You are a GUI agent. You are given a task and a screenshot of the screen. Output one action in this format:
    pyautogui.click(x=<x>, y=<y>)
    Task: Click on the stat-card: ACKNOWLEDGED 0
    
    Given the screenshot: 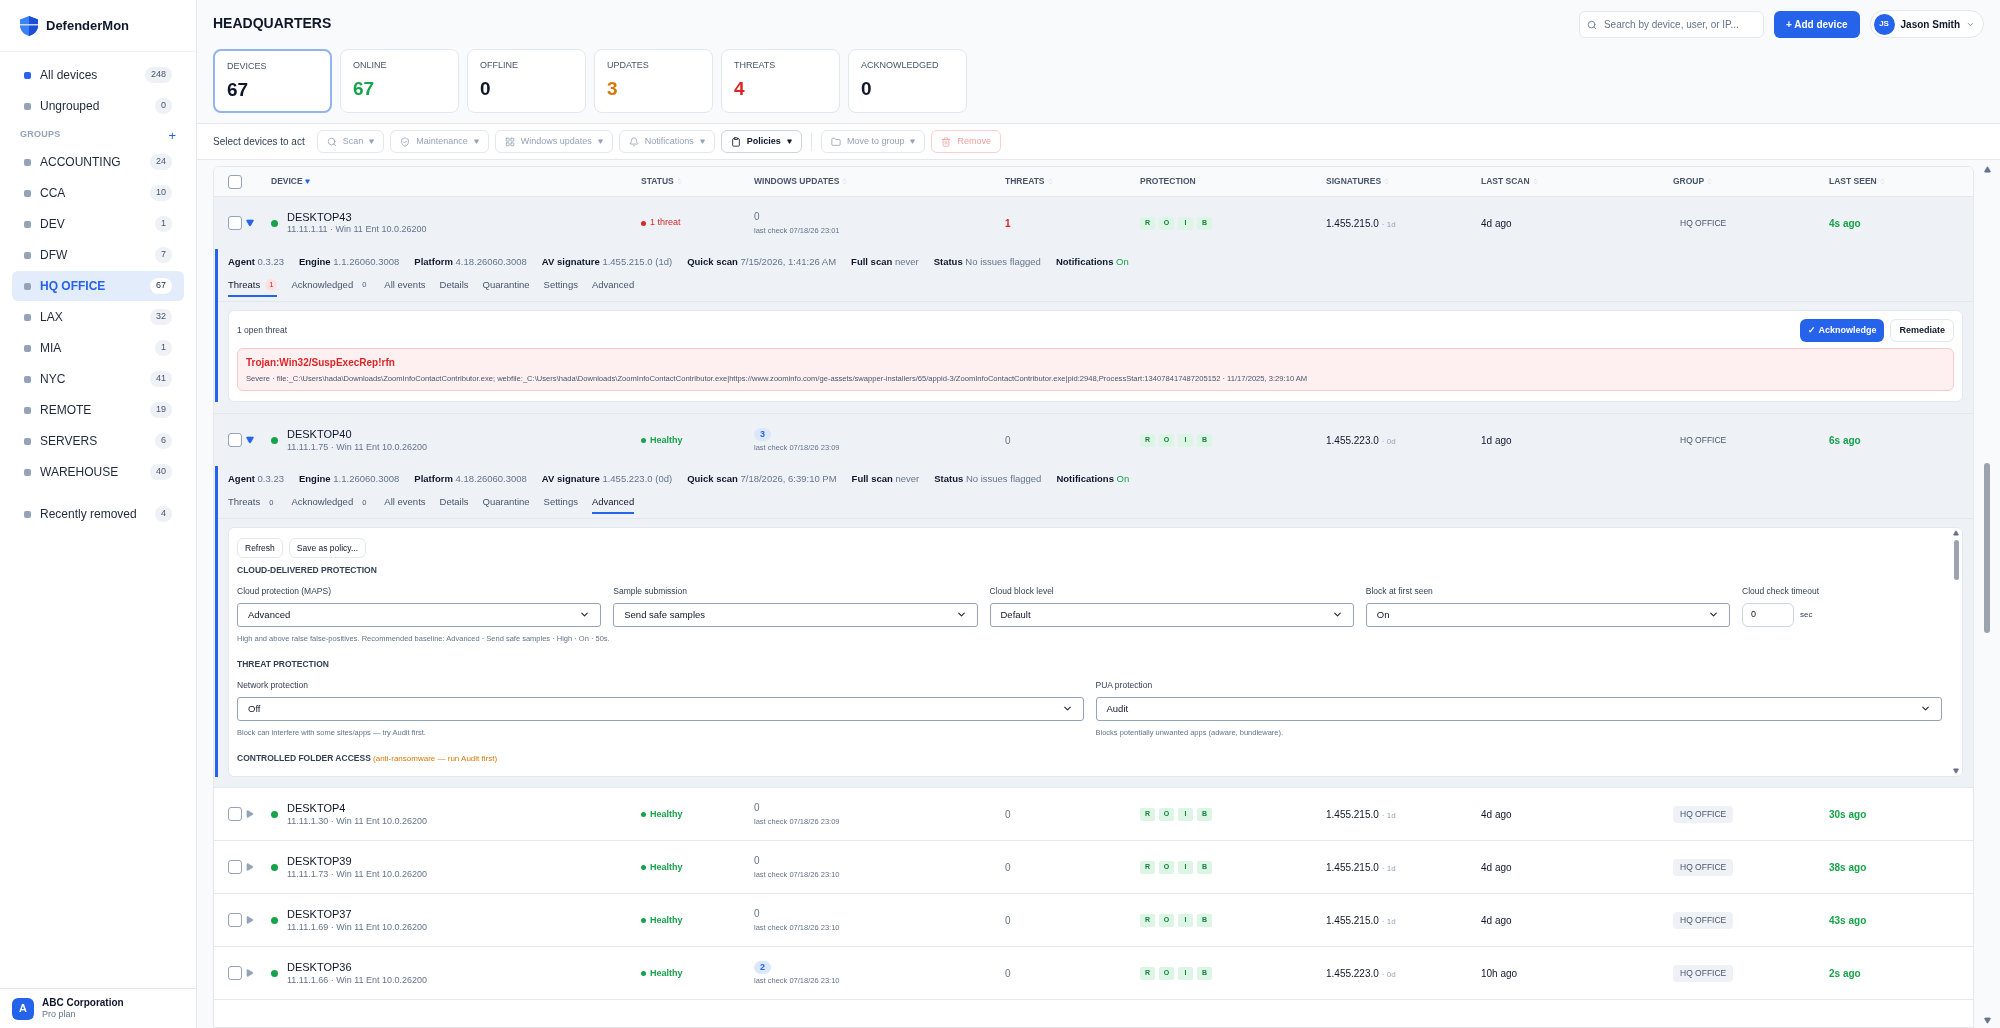 What is the action you would take?
    pyautogui.click(x=907, y=81)
    